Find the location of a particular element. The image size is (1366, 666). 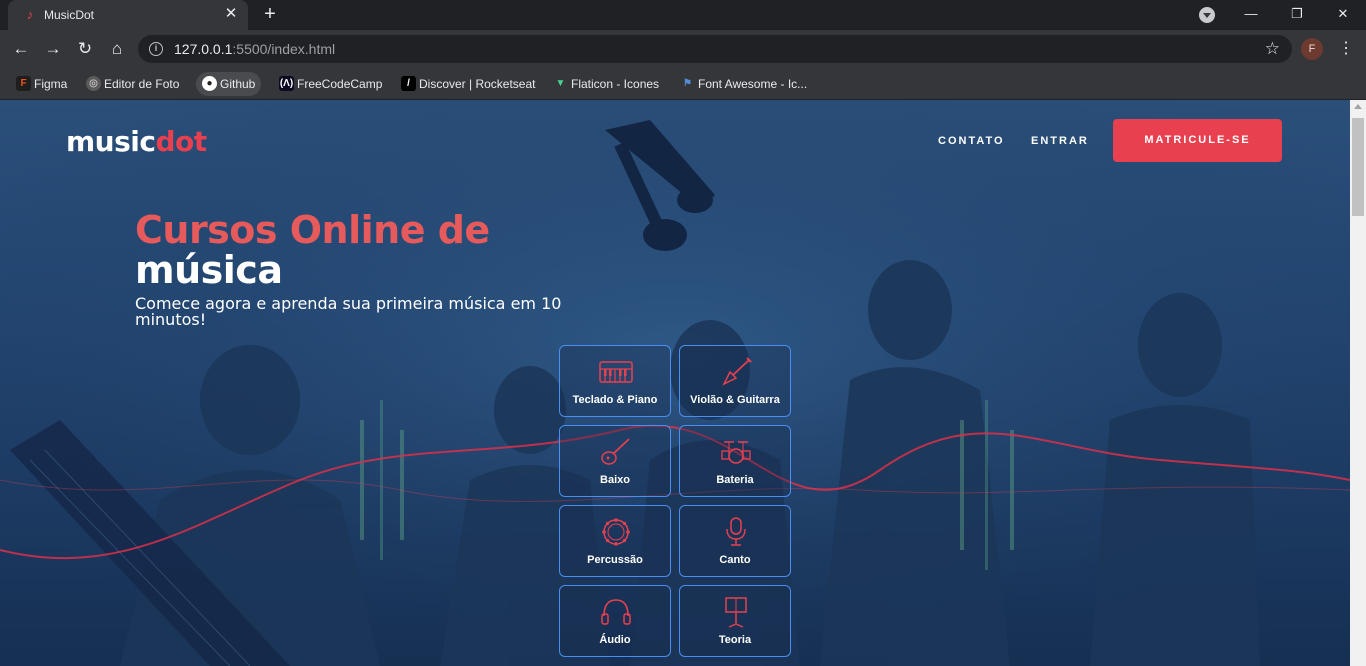

course-label: Teclado & Piano is located at coordinates (615, 400).